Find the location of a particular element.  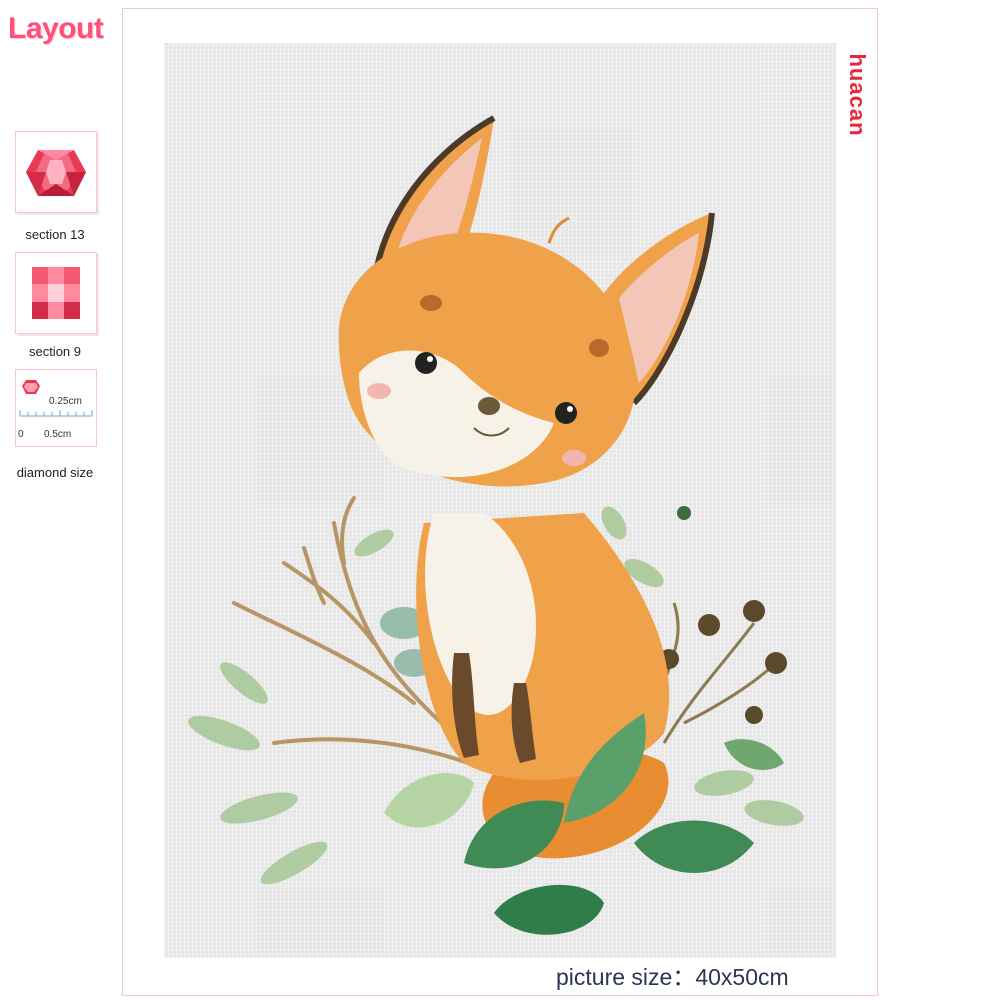

drill-size-label: 0.25cm is located at coordinates (65, 401).